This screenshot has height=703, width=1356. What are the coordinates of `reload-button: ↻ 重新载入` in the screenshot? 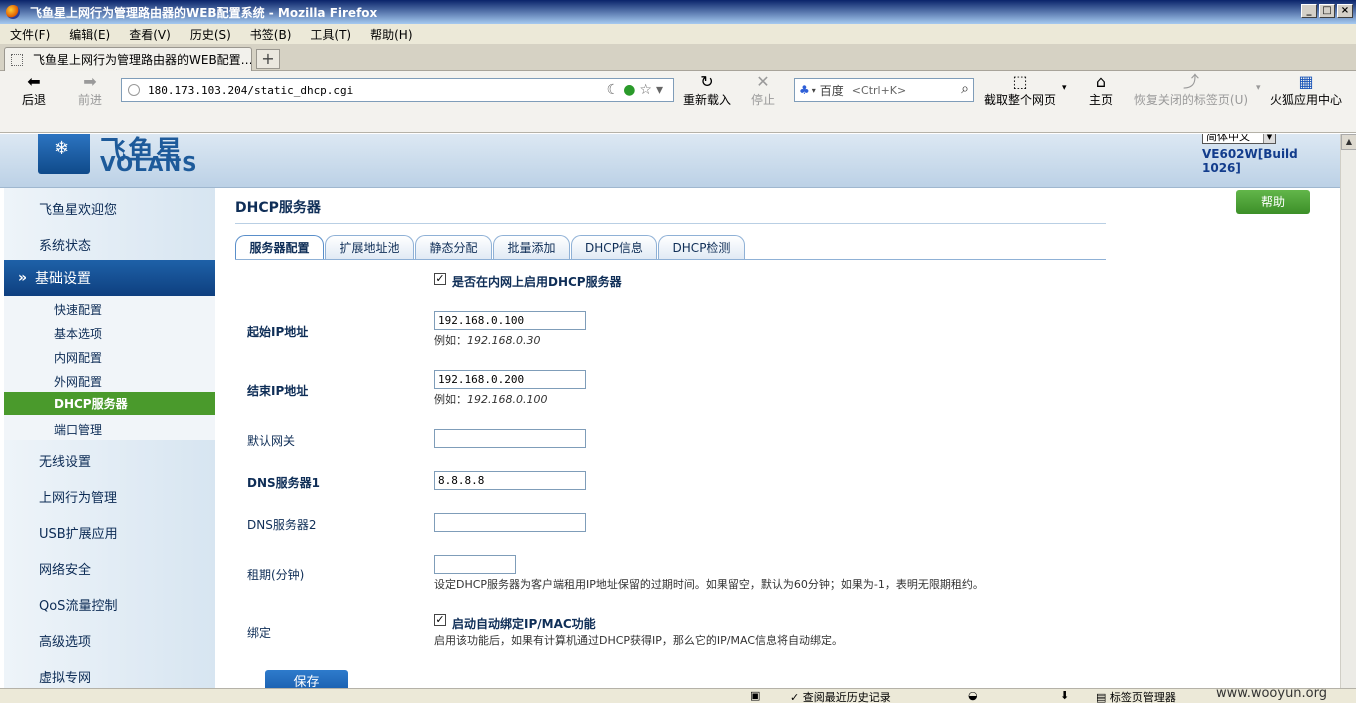 It's located at (707, 90).